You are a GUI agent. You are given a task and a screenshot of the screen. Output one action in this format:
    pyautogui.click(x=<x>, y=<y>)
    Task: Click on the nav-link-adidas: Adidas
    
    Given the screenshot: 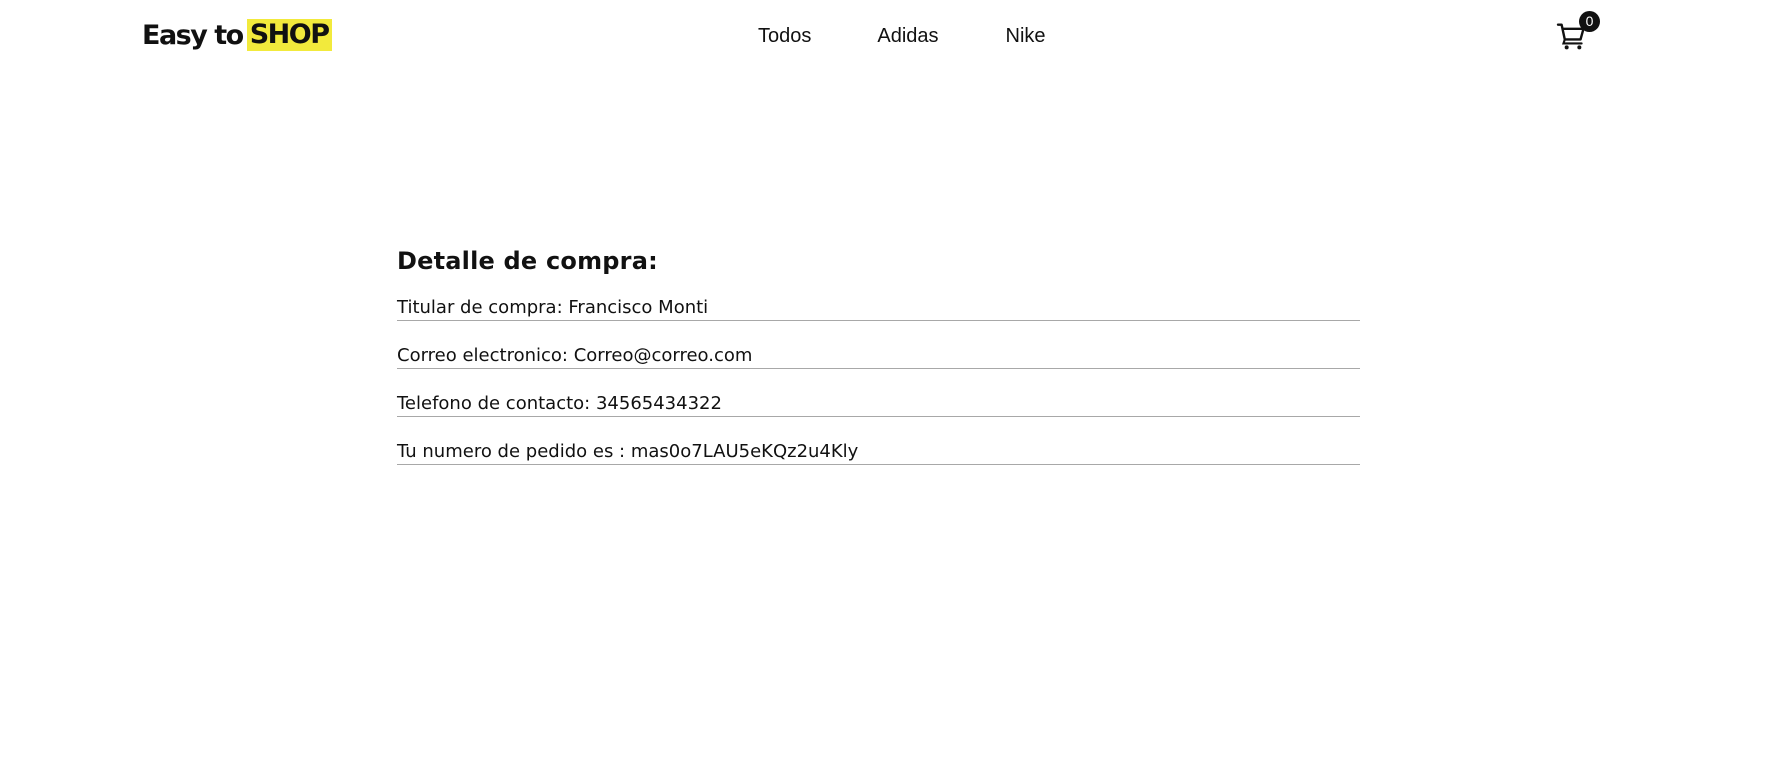 What is the action you would take?
    pyautogui.click(x=907, y=36)
    